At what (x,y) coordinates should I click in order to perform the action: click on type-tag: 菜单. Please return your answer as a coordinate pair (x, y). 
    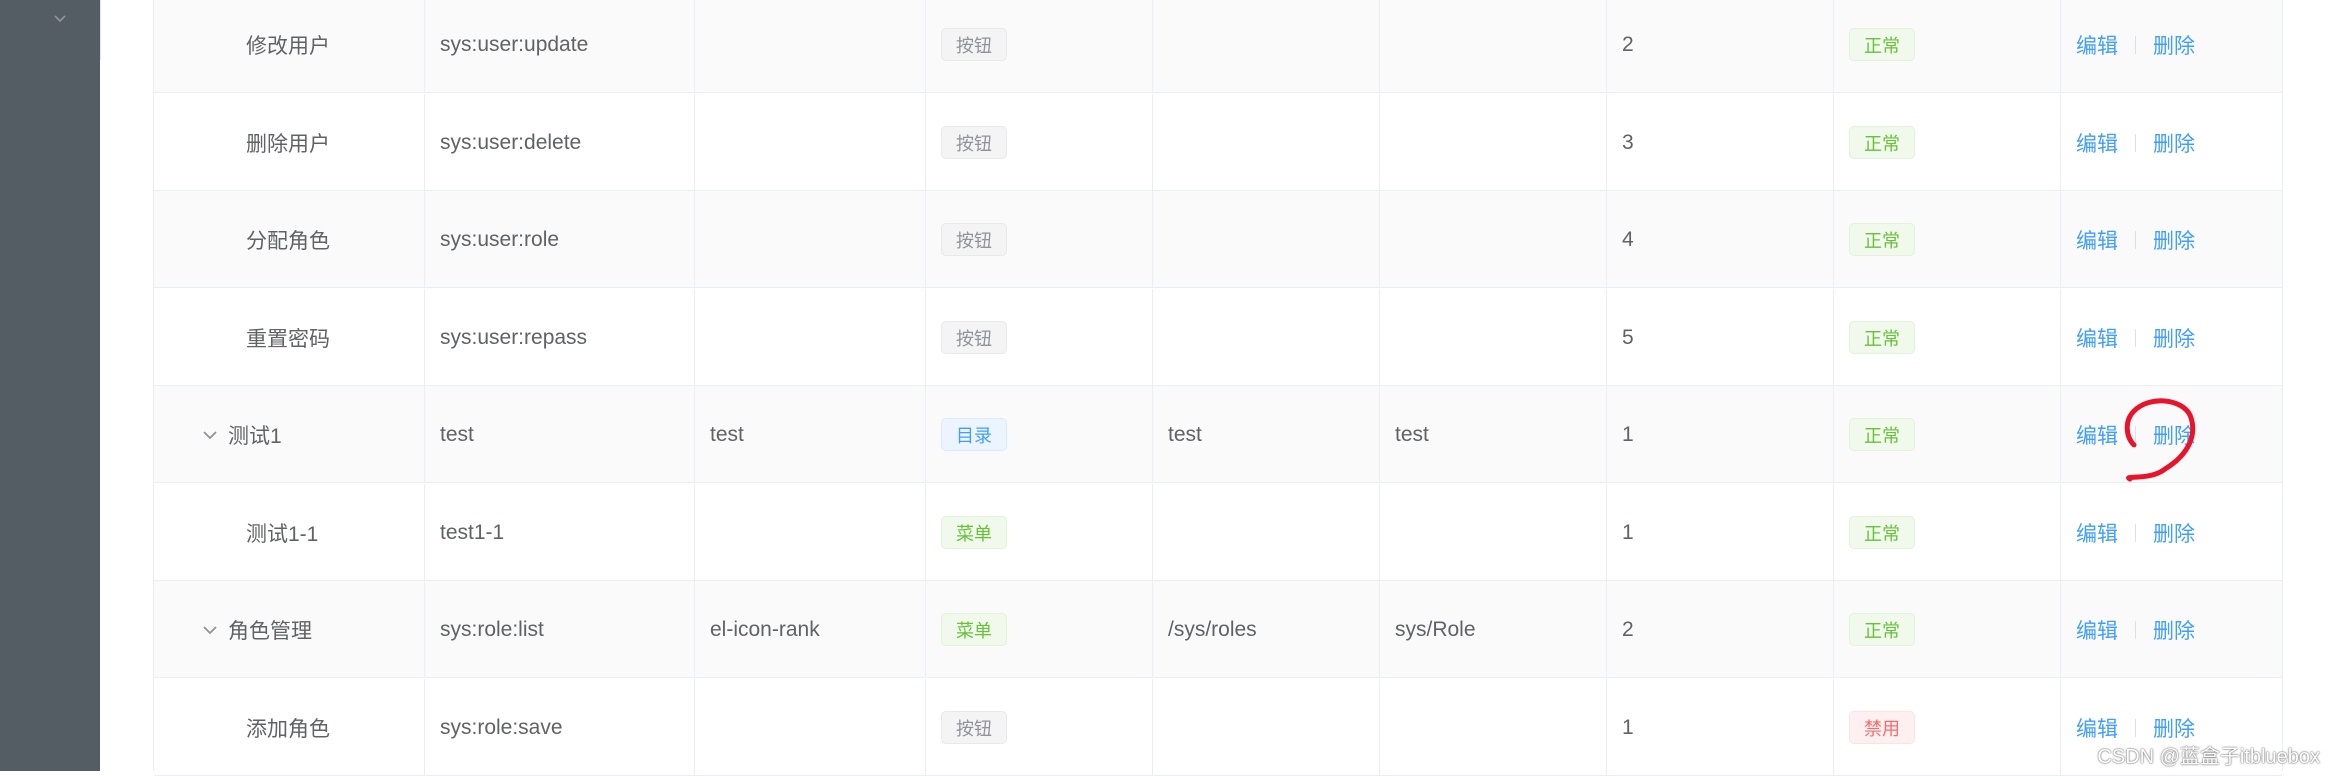
    Looking at the image, I should click on (974, 629).